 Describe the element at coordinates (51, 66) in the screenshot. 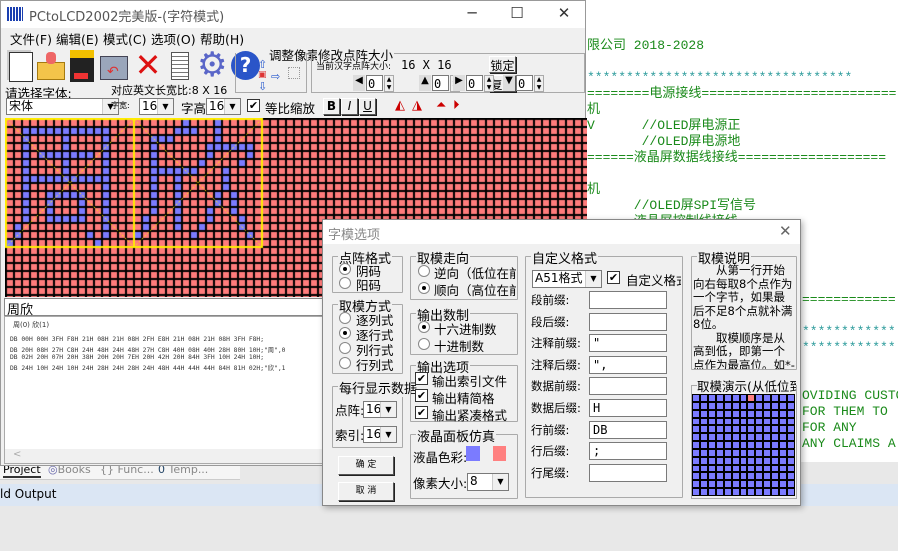

I see `open-folder-icon` at that location.